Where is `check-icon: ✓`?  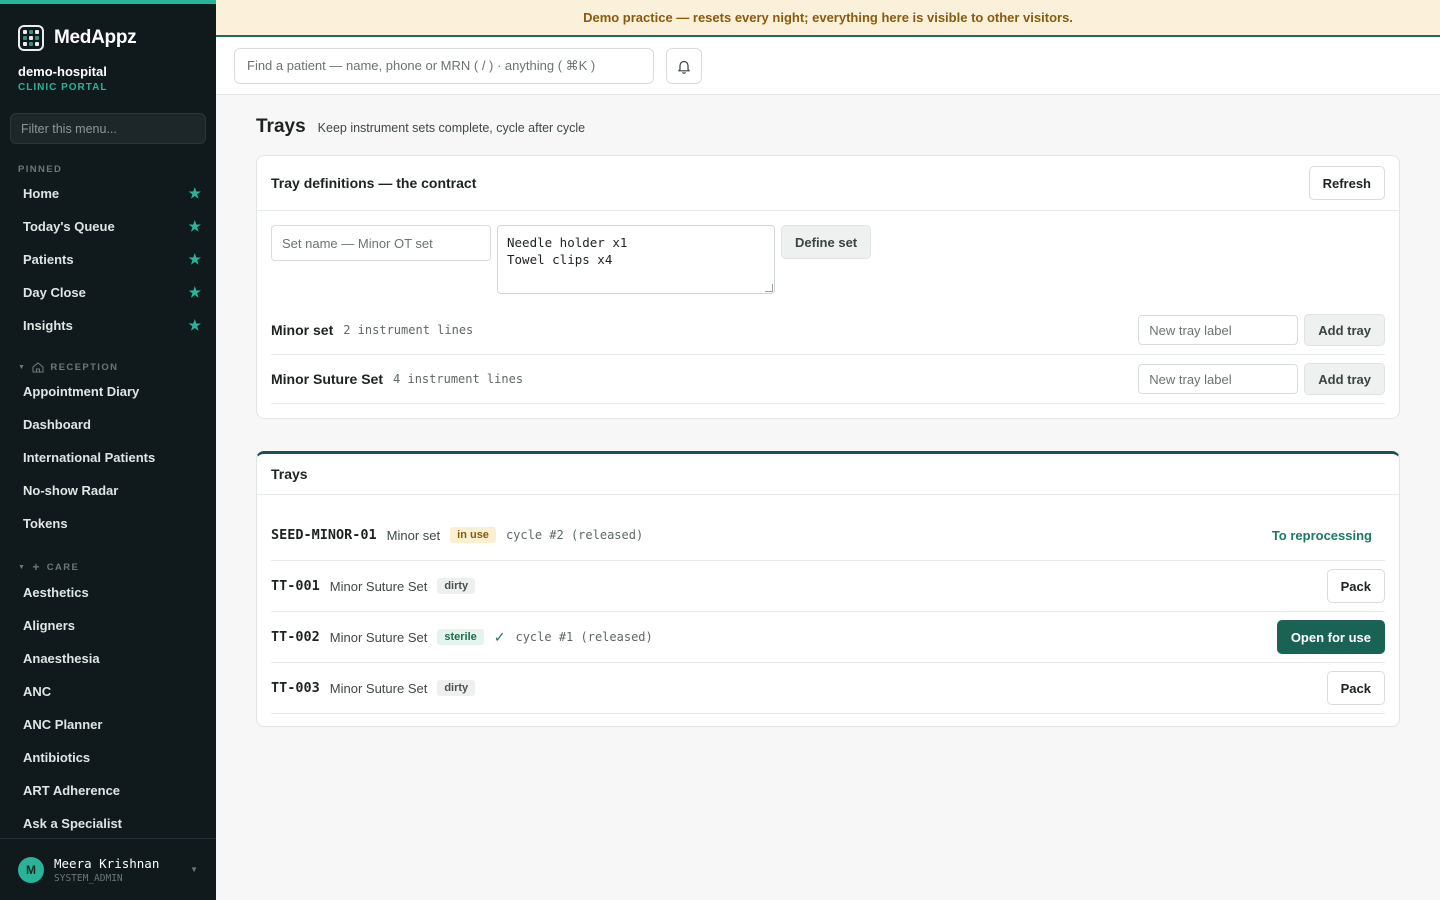
check-icon: ✓ is located at coordinates (499, 636).